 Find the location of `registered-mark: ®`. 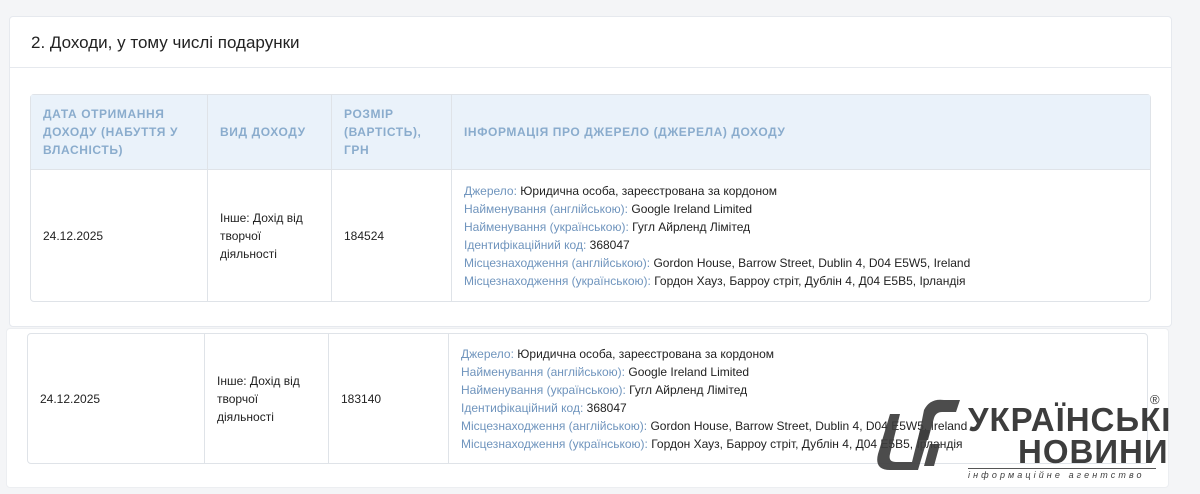

registered-mark: ® is located at coordinates (1155, 399).